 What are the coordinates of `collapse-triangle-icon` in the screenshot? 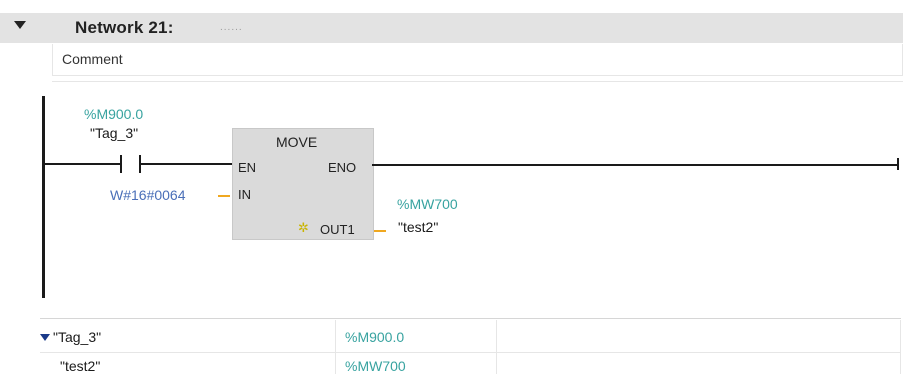 It's located at (20, 25).